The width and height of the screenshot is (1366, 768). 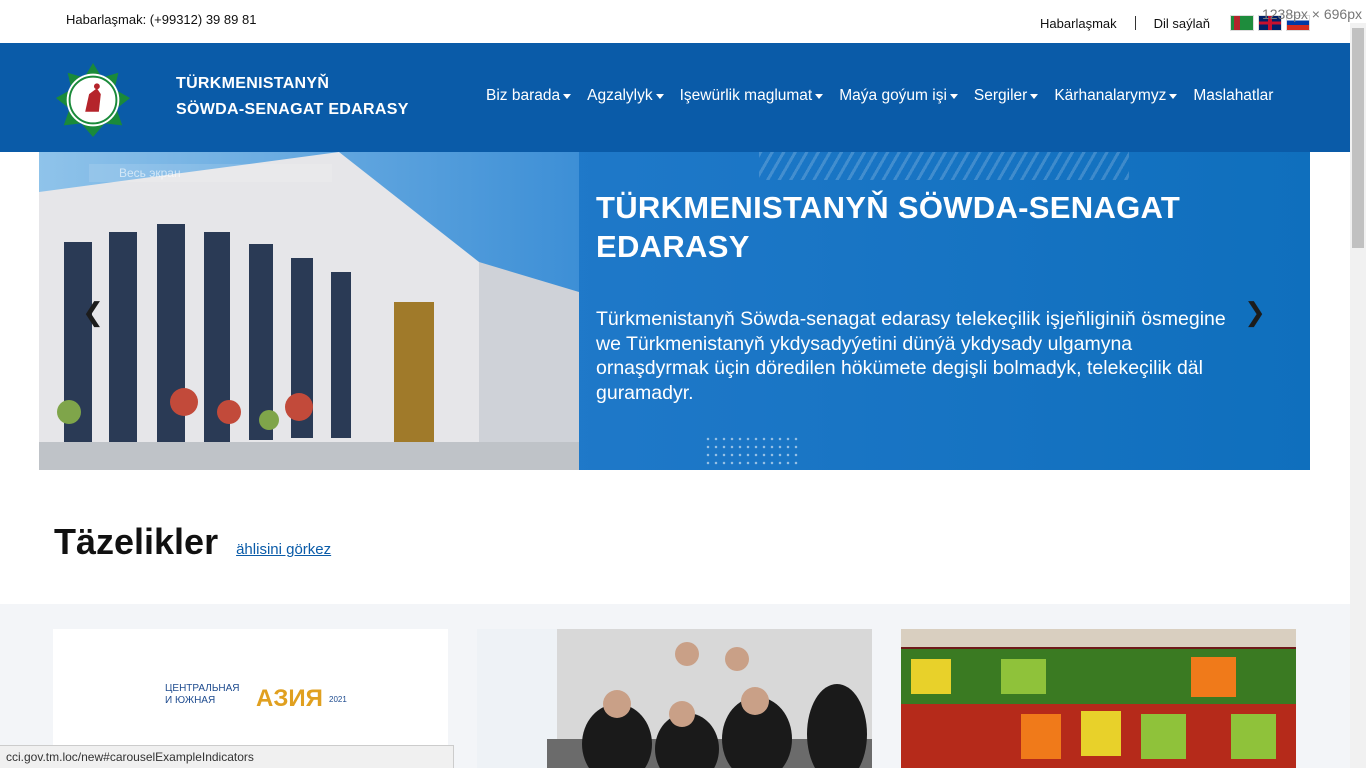 I want to click on menu-label: Işewürlik maglumat, so click(x=746, y=95).